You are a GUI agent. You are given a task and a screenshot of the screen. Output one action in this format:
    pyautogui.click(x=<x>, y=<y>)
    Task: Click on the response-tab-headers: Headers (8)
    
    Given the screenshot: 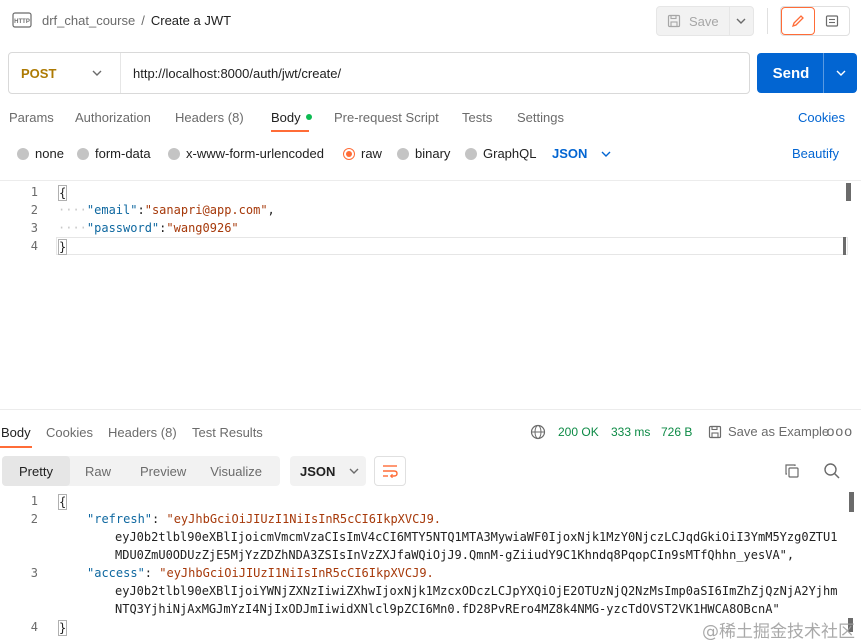 What is the action you would take?
    pyautogui.click(x=142, y=432)
    